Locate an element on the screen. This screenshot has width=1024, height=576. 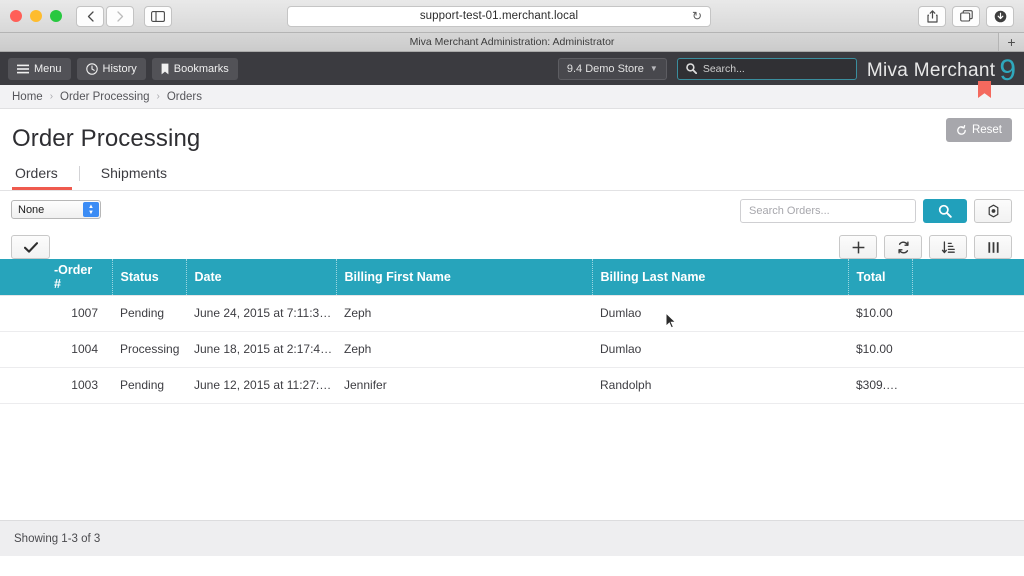
stepper-arrows-icon: ▲ ▼ is located at coordinates (91, 209).